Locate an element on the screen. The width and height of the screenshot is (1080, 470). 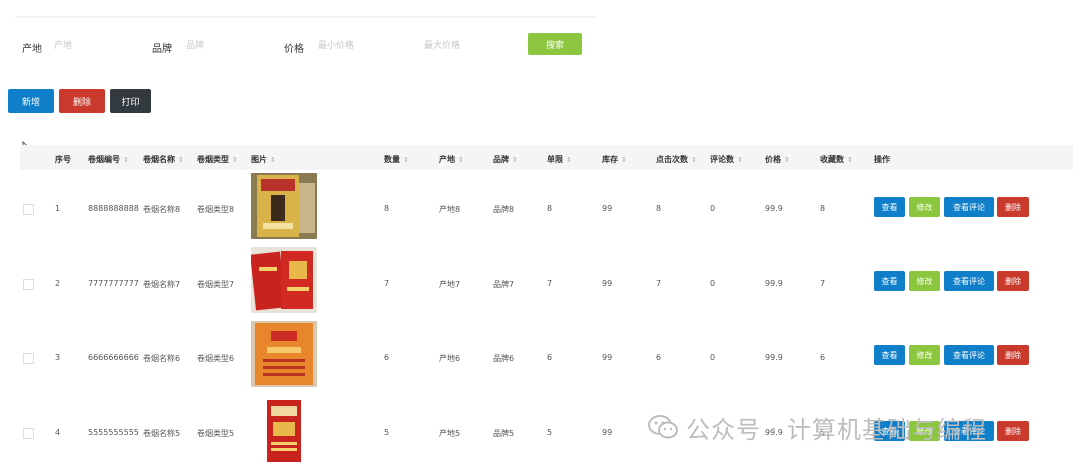
origin-label: 产地 is located at coordinates (32, 49).